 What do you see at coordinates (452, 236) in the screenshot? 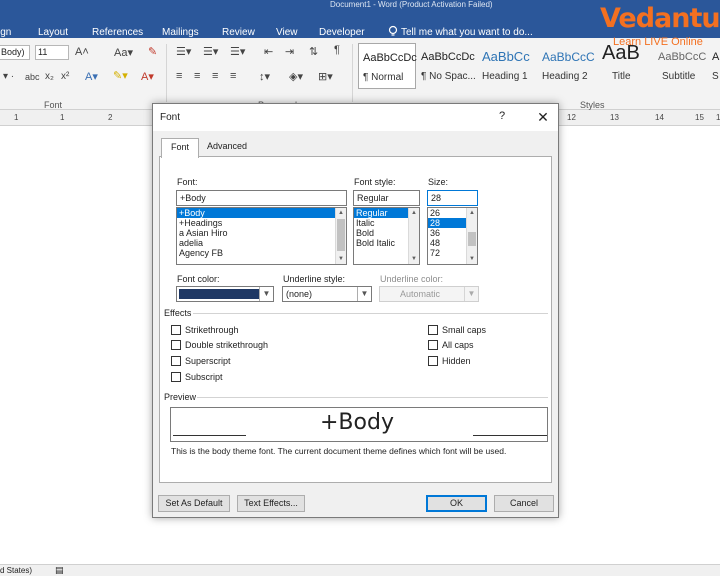
I see `size-list: 26 28 36 48 72 ▲ ▼` at bounding box center [452, 236].